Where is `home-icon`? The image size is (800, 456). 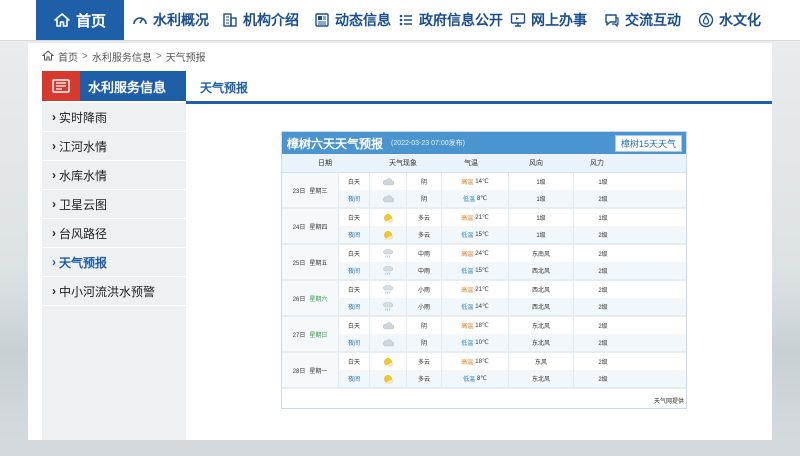
home-icon is located at coordinates (48, 56).